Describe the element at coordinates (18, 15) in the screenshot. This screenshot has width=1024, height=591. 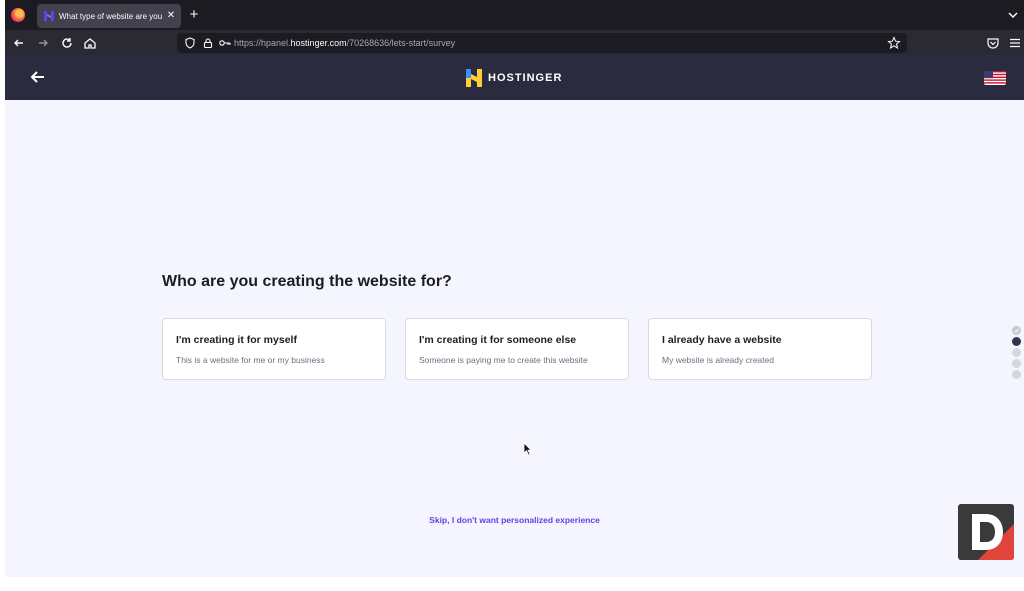
I see `firefox-logo-icon` at that location.